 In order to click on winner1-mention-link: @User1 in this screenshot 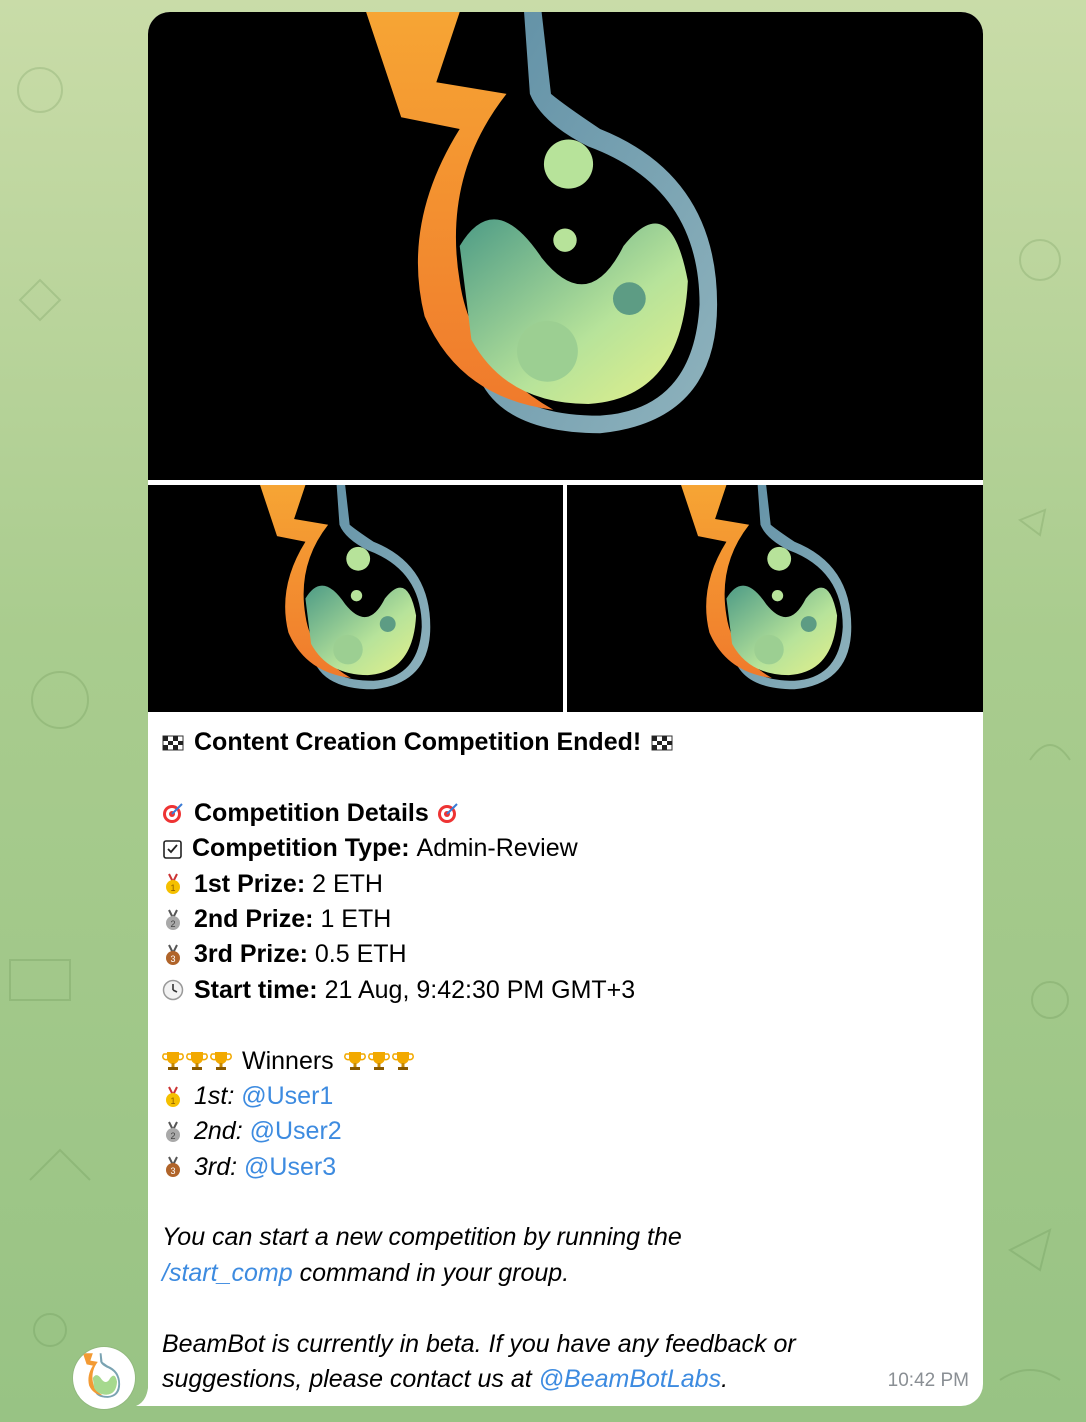, I will do `click(287, 1096)`.